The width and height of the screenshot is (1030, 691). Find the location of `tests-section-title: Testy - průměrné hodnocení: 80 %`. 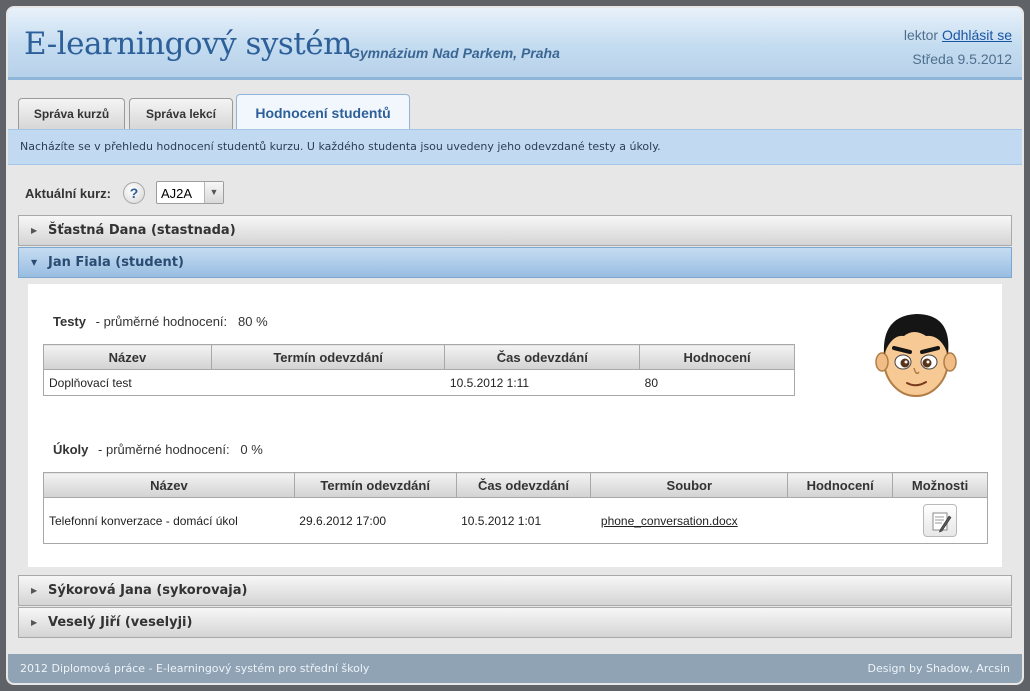

tests-section-title: Testy - průměrné hodnocení: 80 % is located at coordinates (160, 321).